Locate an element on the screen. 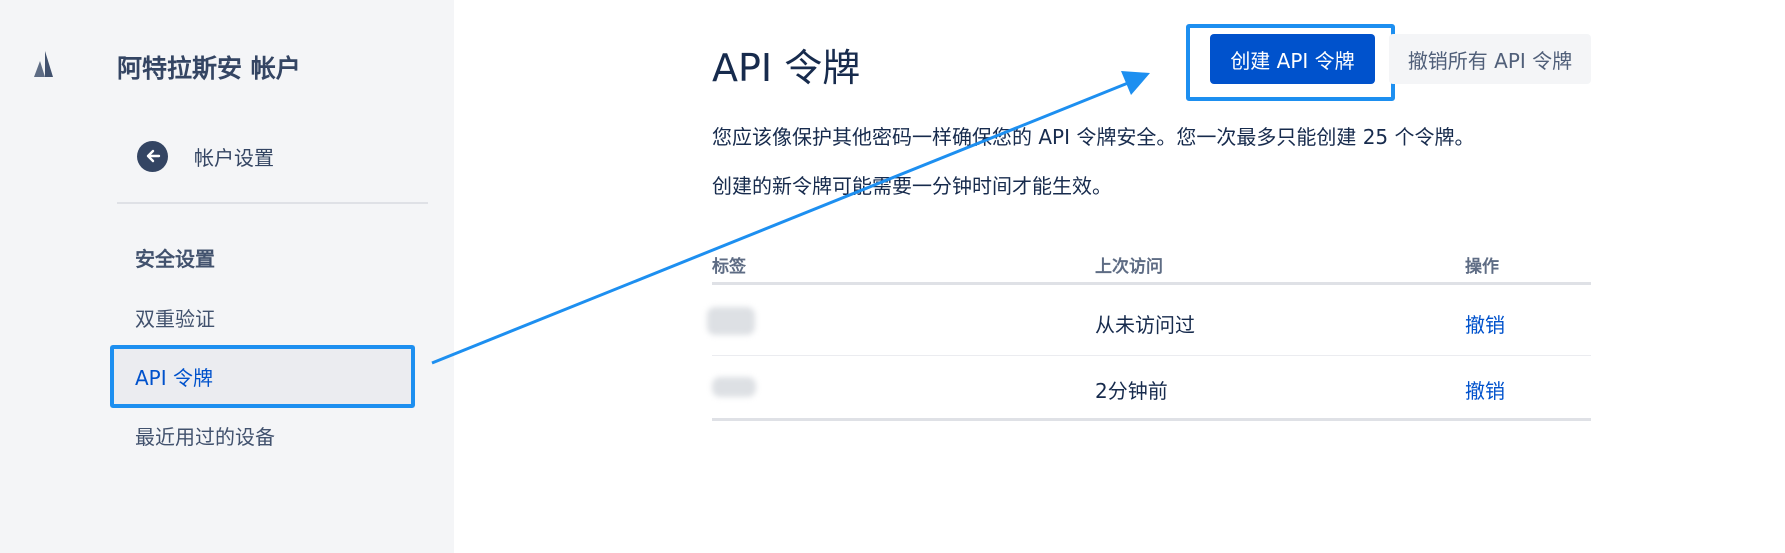 The width and height of the screenshot is (1785, 553). sidebar-item-recent-devices: 最近用过的设备 is located at coordinates (262, 435).